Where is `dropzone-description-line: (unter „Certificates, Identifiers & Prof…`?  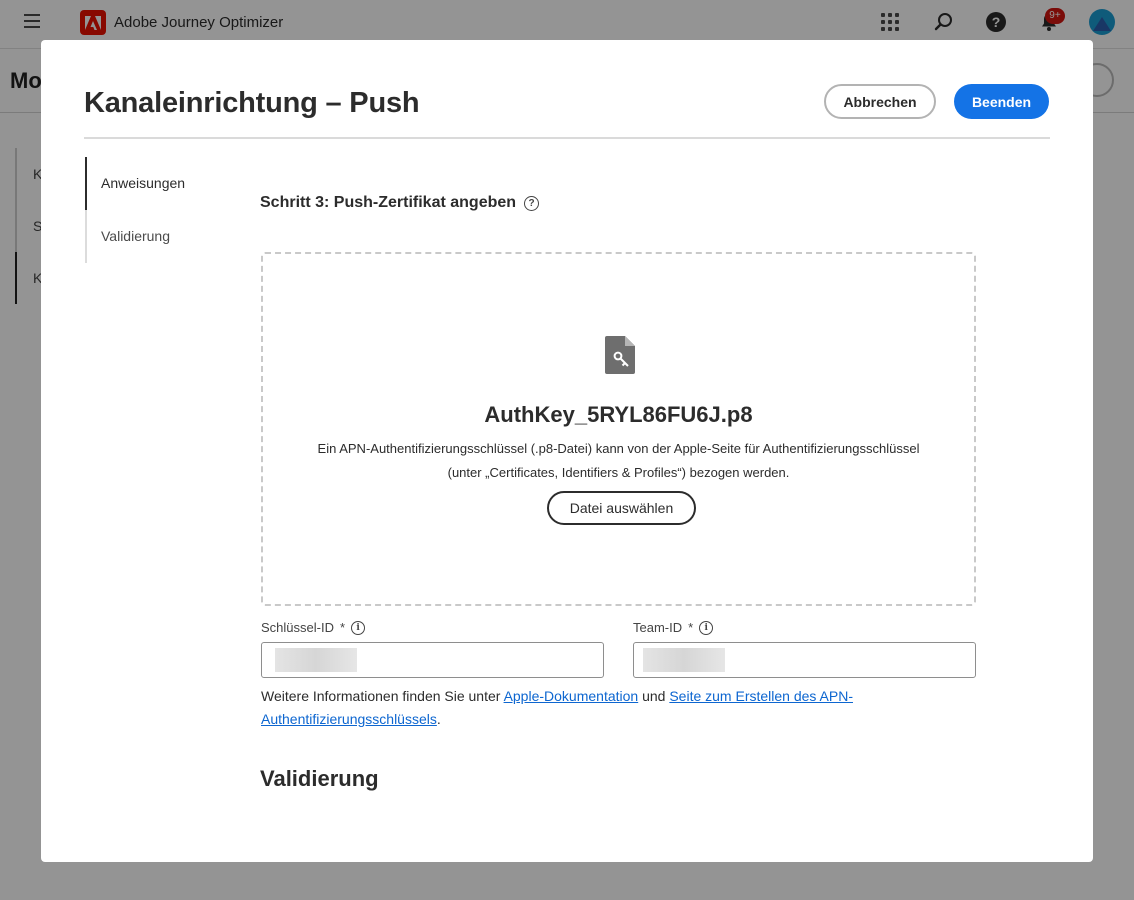 dropzone-description-line: (unter „Certificates, Identifiers & Prof… is located at coordinates (618, 472).